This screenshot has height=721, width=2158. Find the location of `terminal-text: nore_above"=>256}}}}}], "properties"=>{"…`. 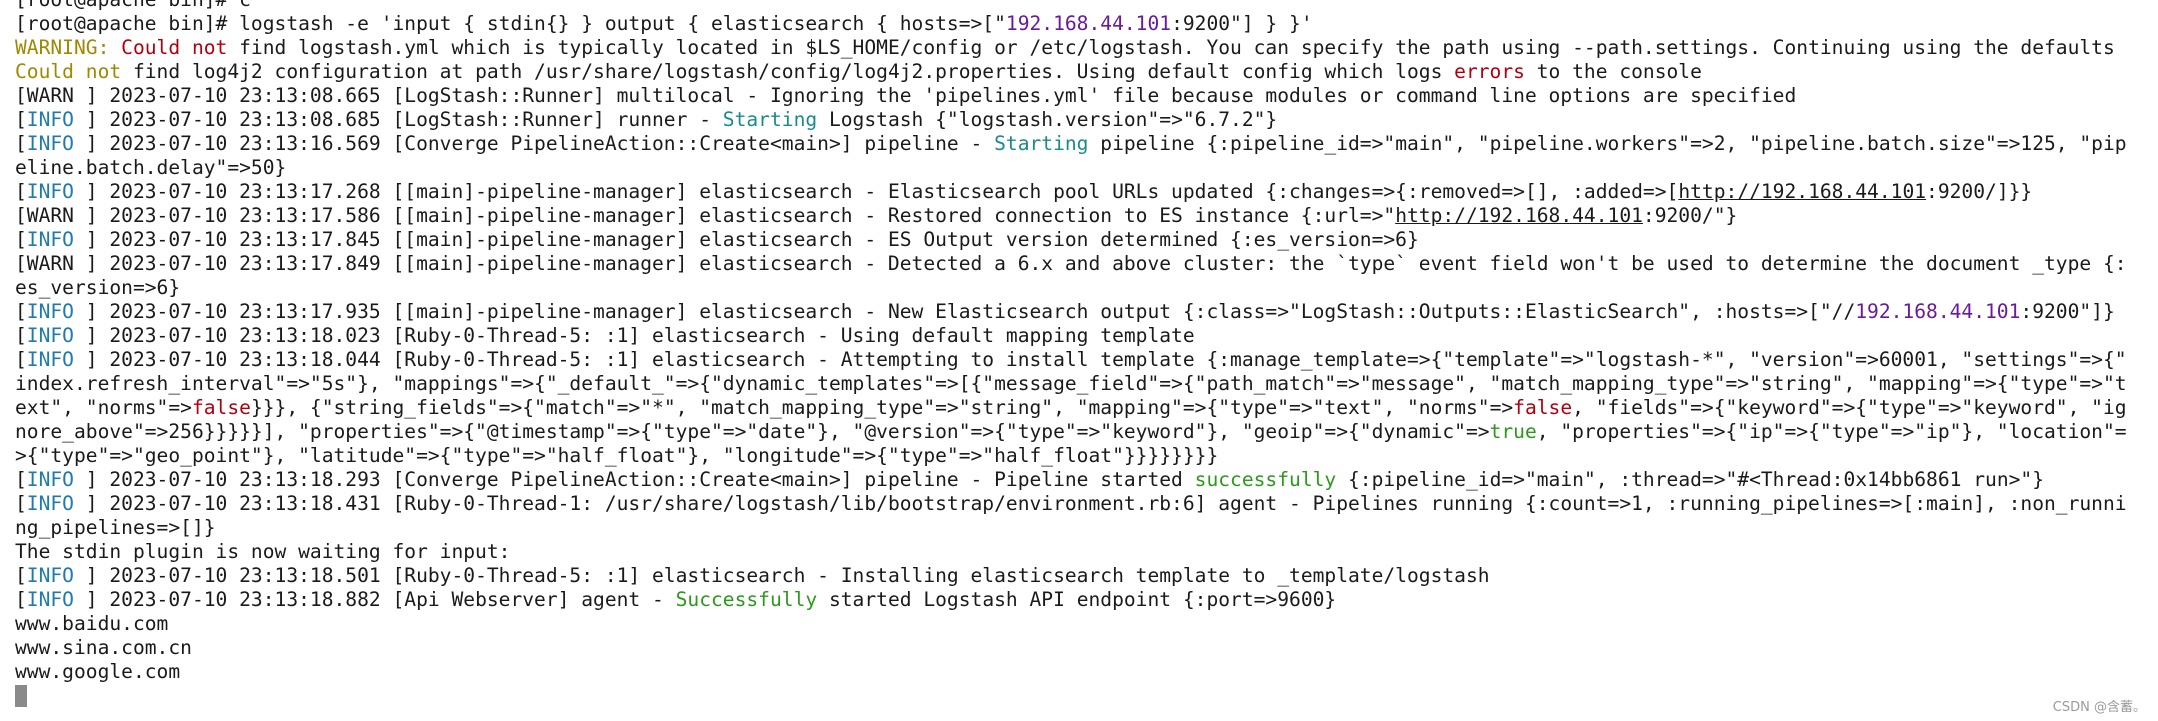

terminal-text: nore_above"=>256}}}}}], "properties"=>{"… is located at coordinates (752, 431).